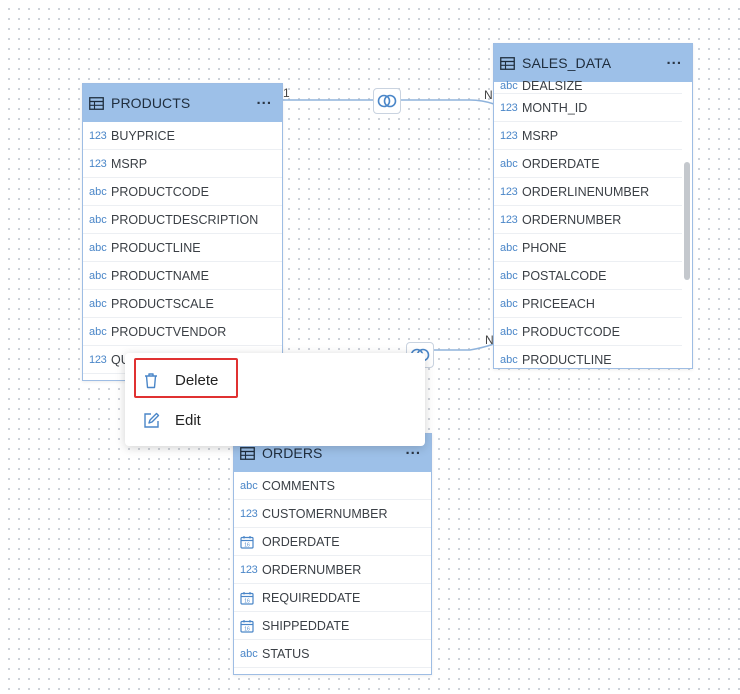 This screenshot has height=694, width=740. I want to click on field-row: 16 ORDERDATE, so click(332, 542).